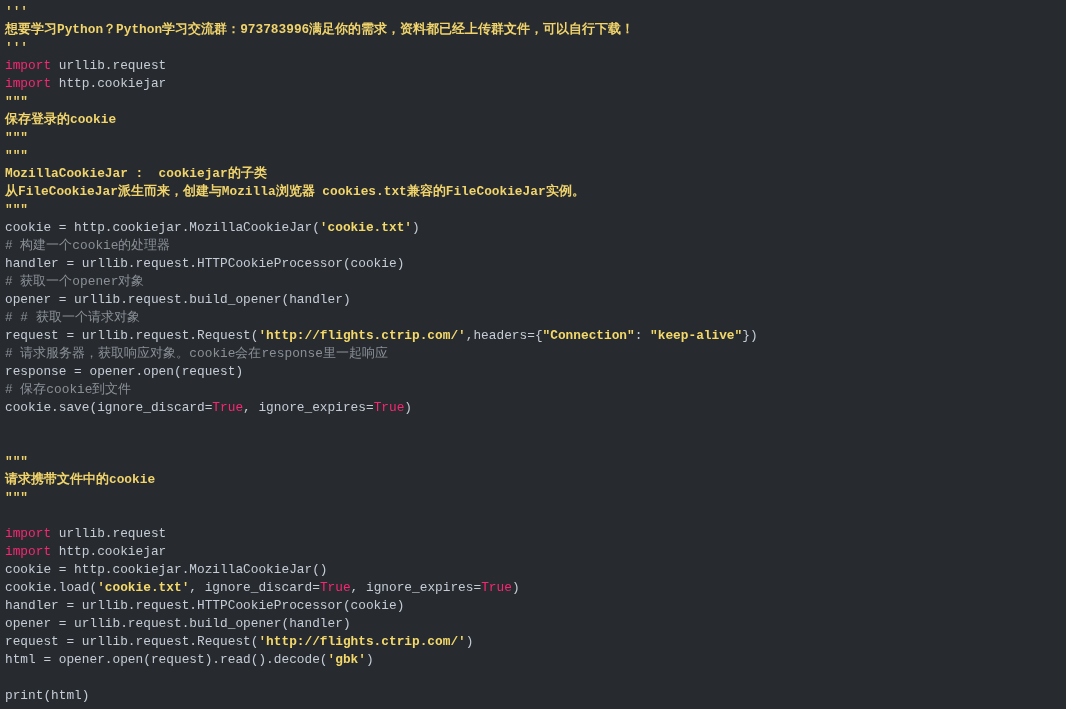 The height and width of the screenshot is (709, 1066). I want to click on code-line: MozillaCookieJar : cookiejar的子类, so click(136, 173).